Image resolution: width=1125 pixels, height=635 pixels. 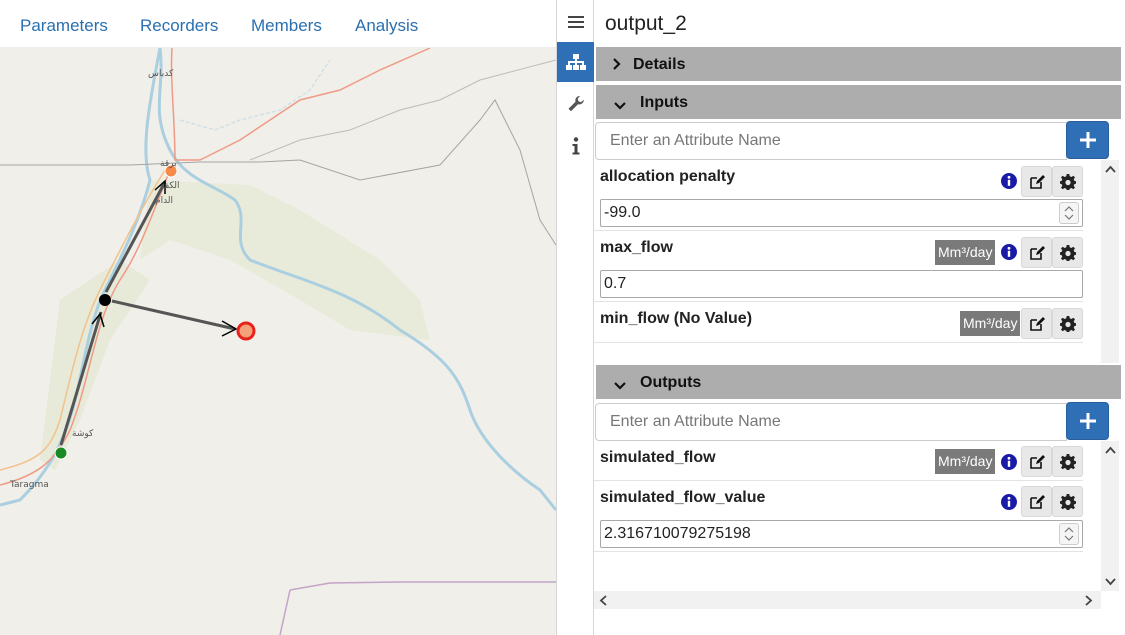 I want to click on list-item: max_flow Mm³/day, so click(x=838, y=266).